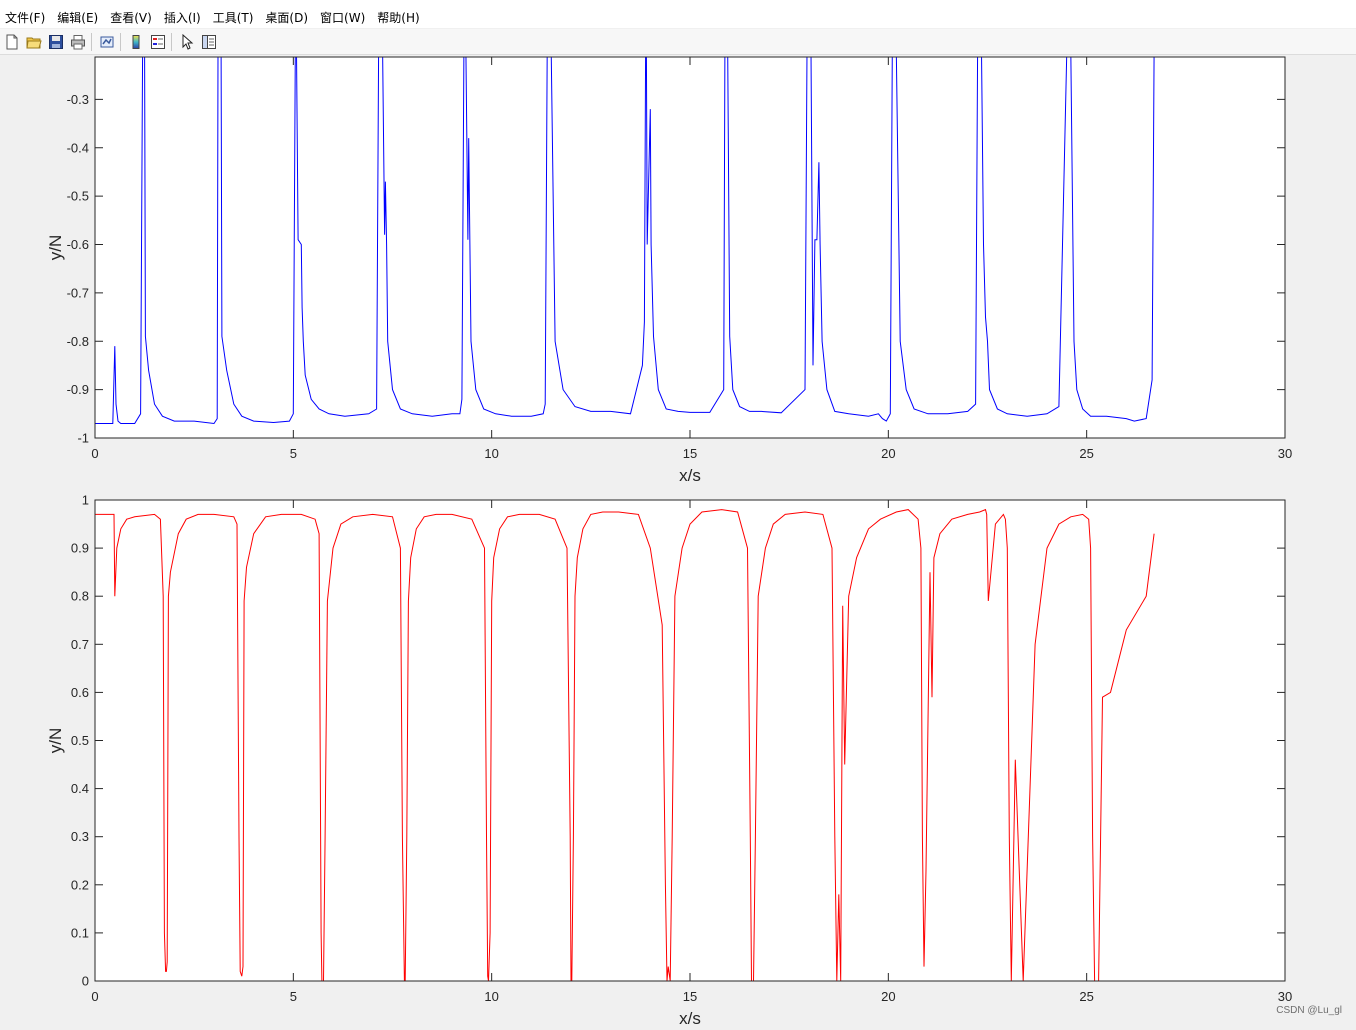  I want to click on y-tick-label: 1, so click(85, 500).